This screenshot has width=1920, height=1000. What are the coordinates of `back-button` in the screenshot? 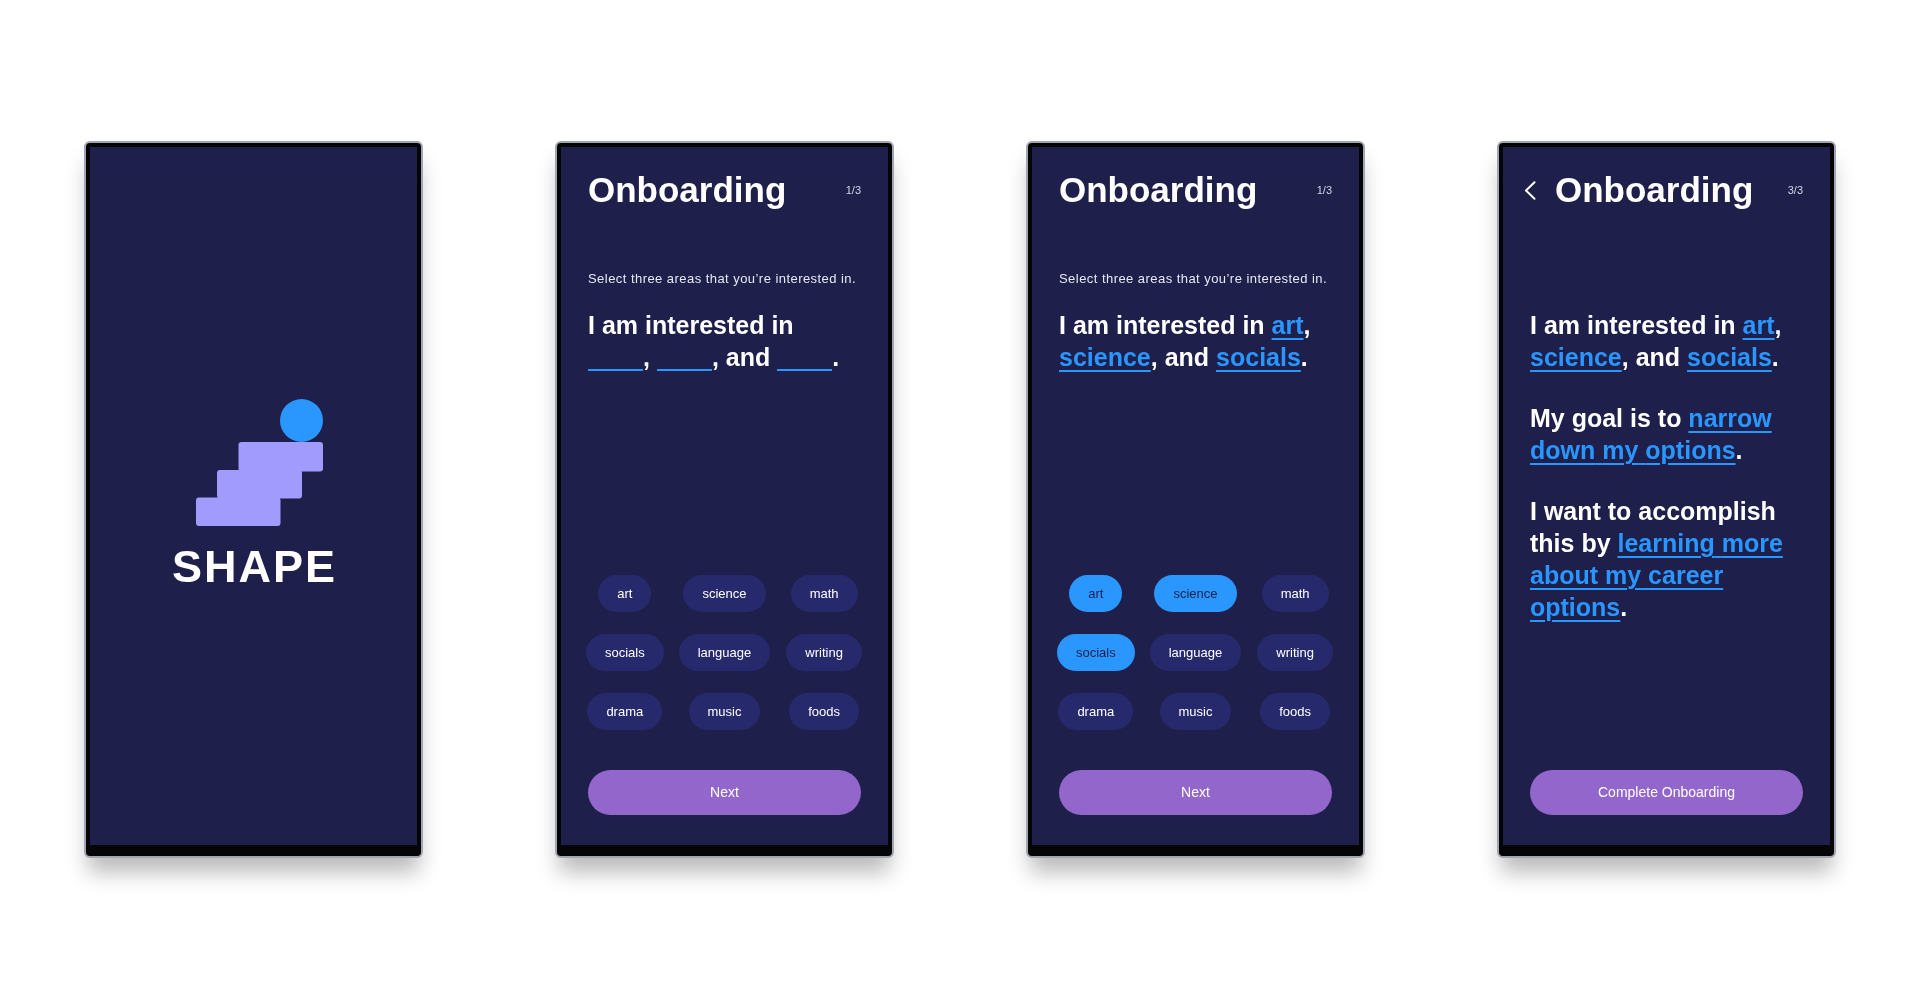 It's located at (1530, 190).